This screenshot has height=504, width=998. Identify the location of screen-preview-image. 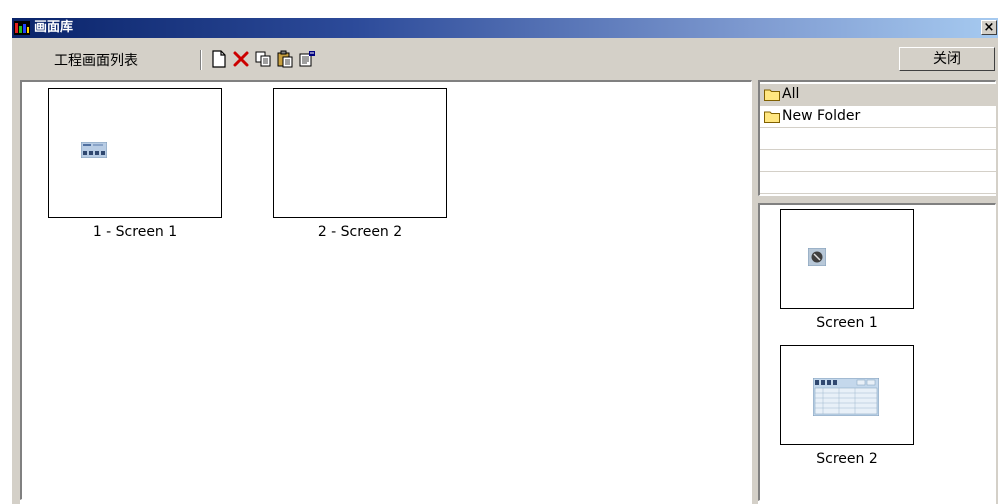
(94, 150).